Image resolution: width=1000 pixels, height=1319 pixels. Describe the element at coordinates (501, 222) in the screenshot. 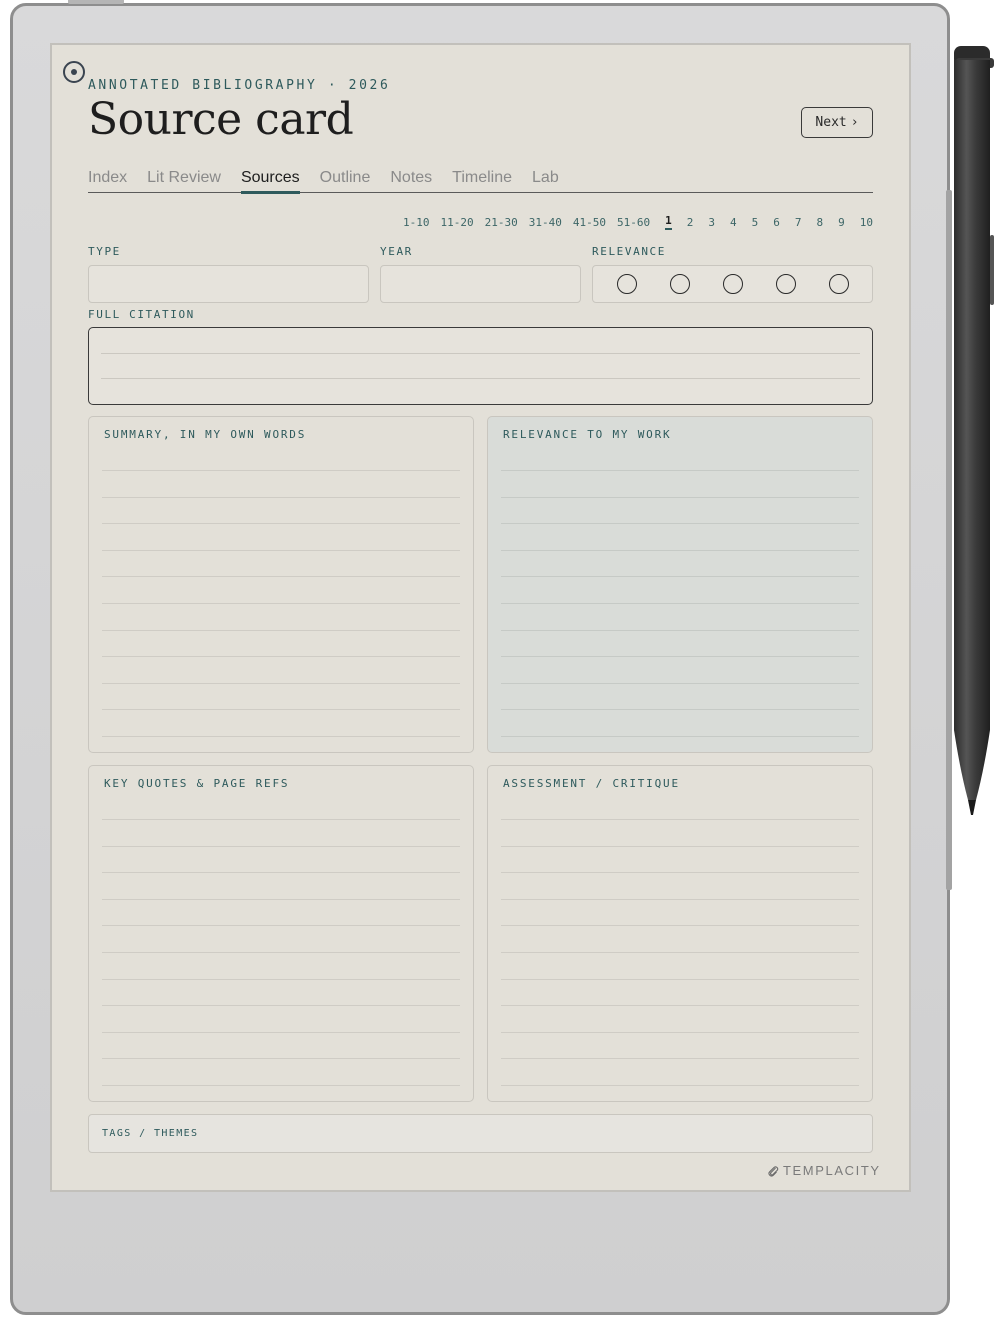

I see `range-link: 21-30` at that location.